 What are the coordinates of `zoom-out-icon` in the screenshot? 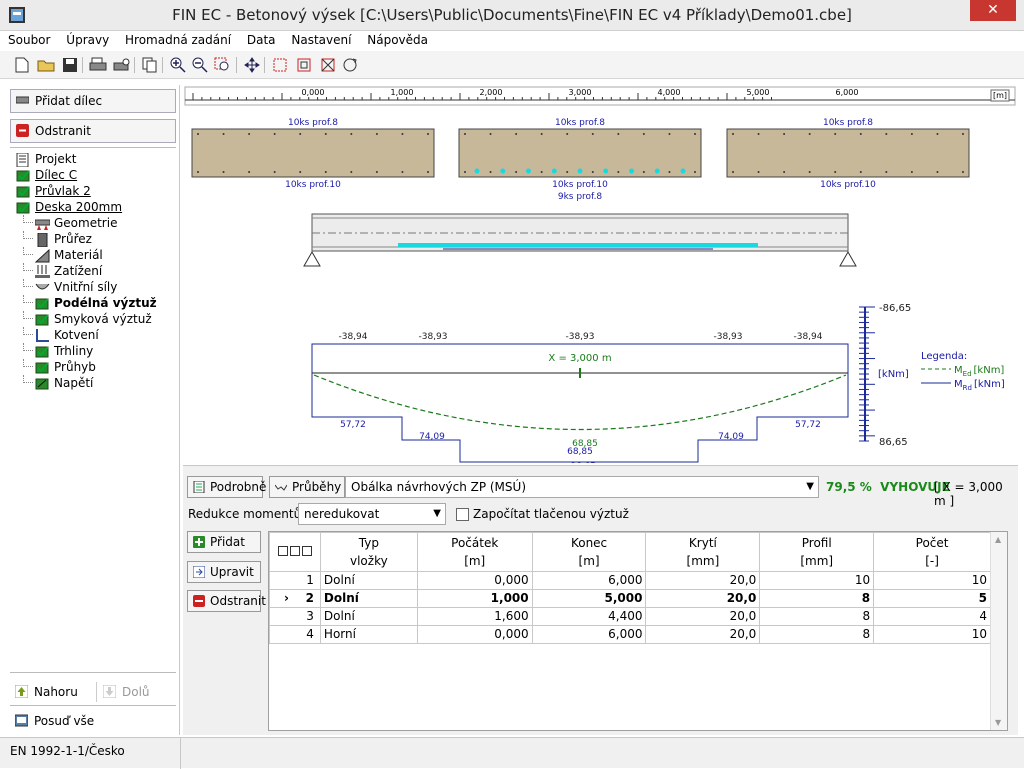 It's located at (200, 65).